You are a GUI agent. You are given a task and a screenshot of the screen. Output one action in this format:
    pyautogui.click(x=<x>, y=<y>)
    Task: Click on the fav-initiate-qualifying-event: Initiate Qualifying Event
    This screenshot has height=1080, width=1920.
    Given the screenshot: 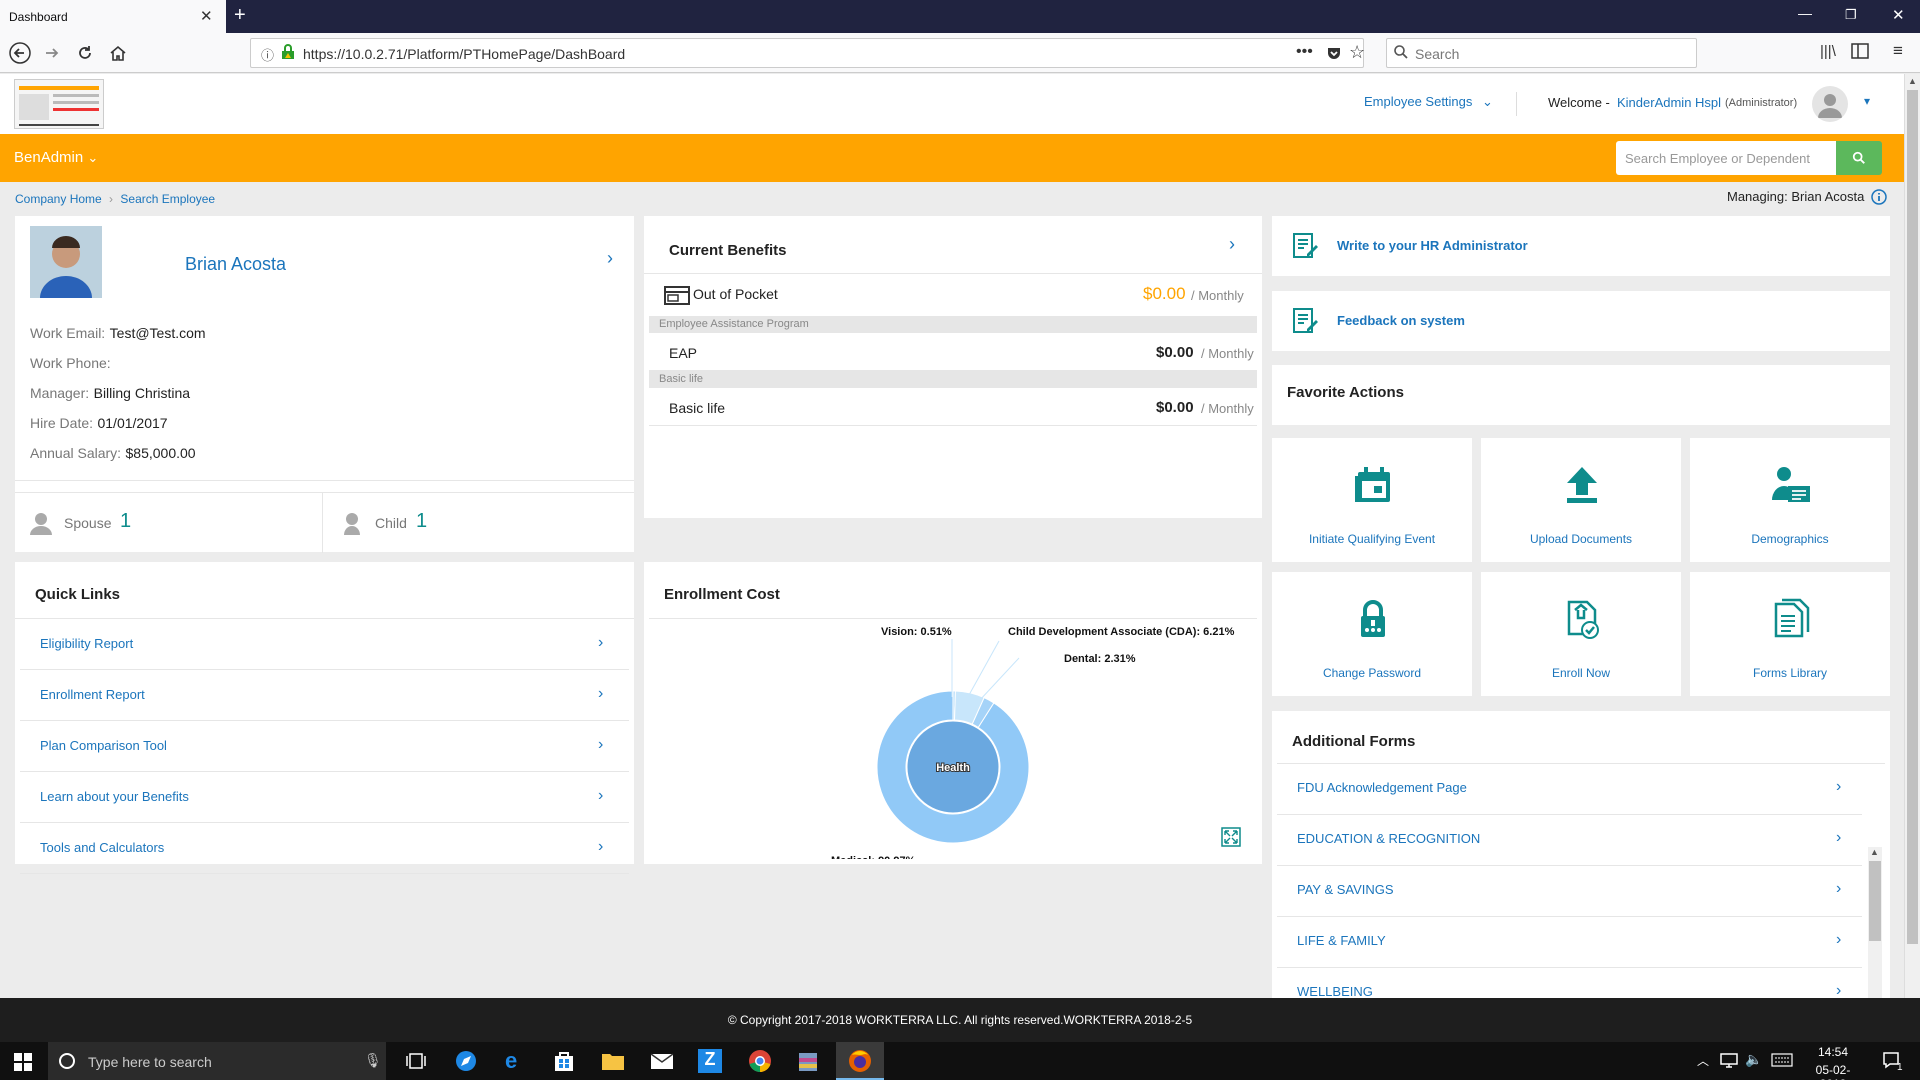 What is the action you would take?
    pyautogui.click(x=1372, y=500)
    